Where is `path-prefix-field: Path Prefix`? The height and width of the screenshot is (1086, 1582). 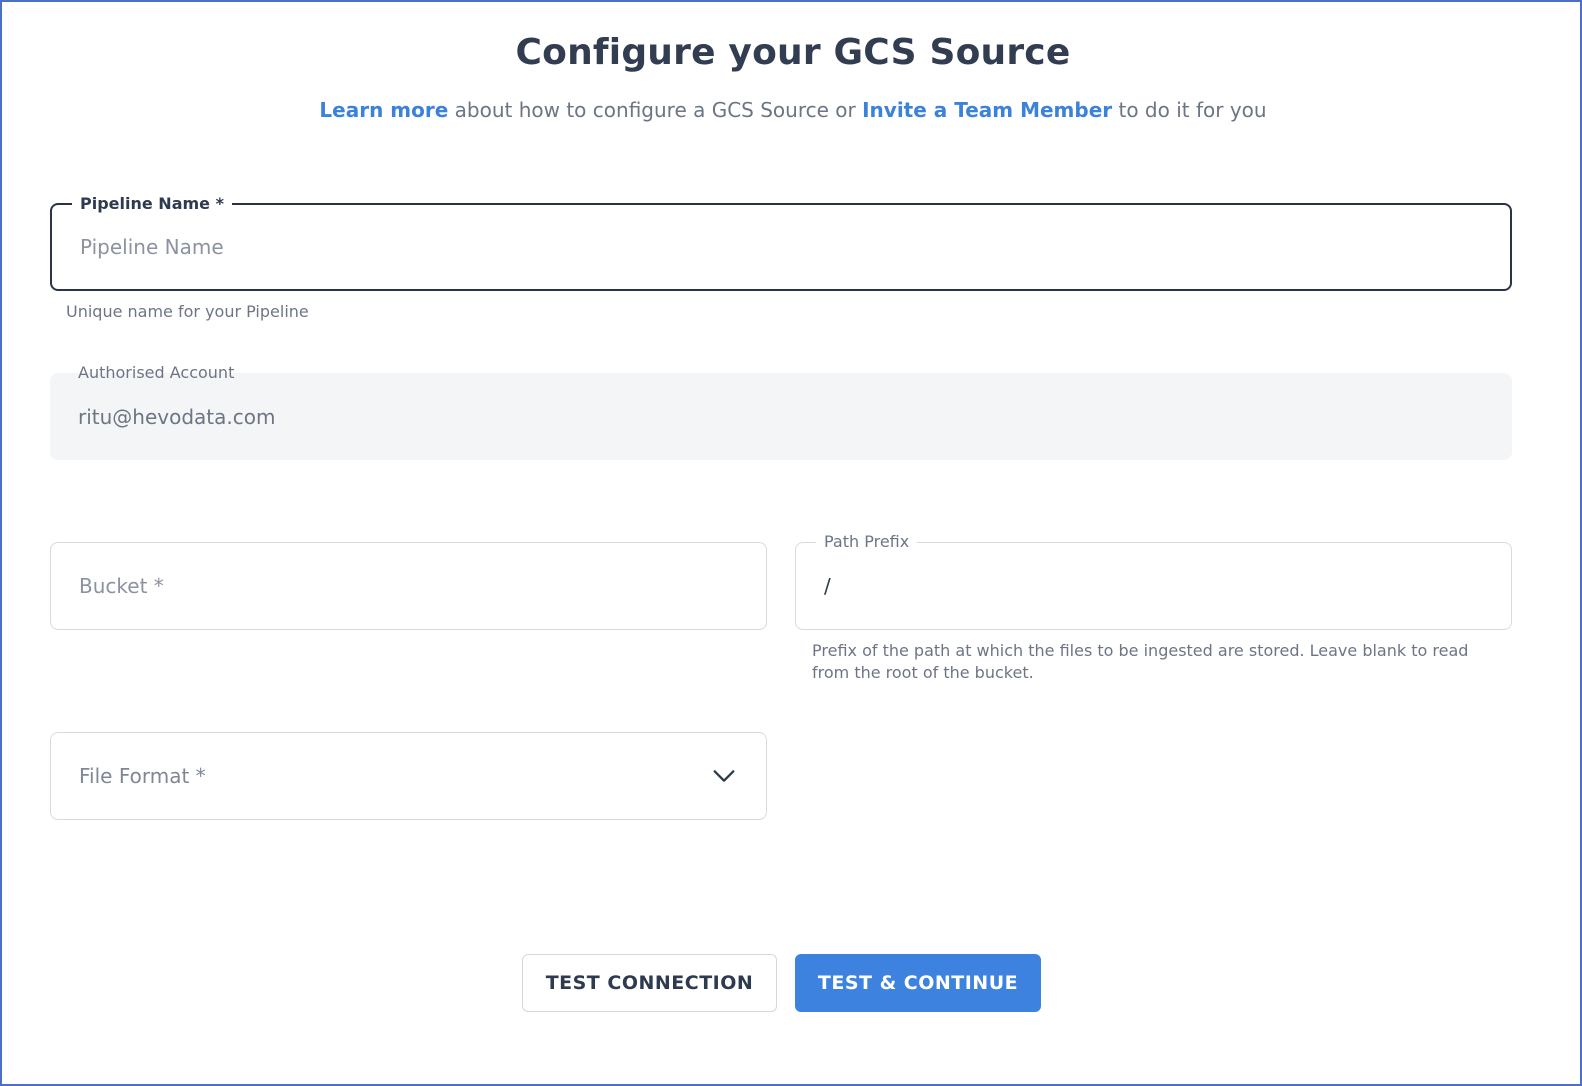 path-prefix-field: Path Prefix is located at coordinates (1153, 581).